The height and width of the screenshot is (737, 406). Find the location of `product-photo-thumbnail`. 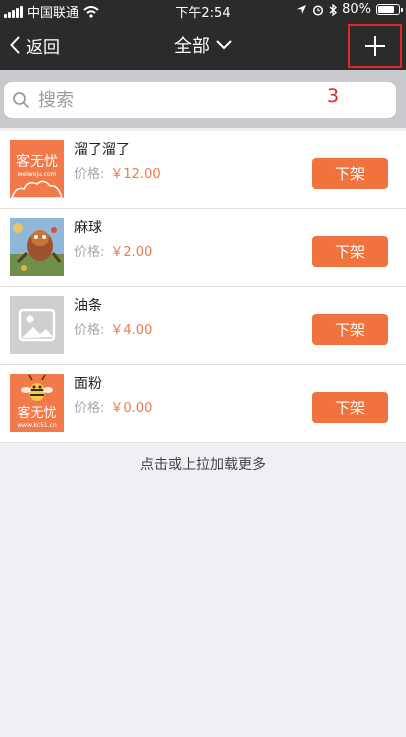

product-photo-thumbnail is located at coordinates (37, 247).